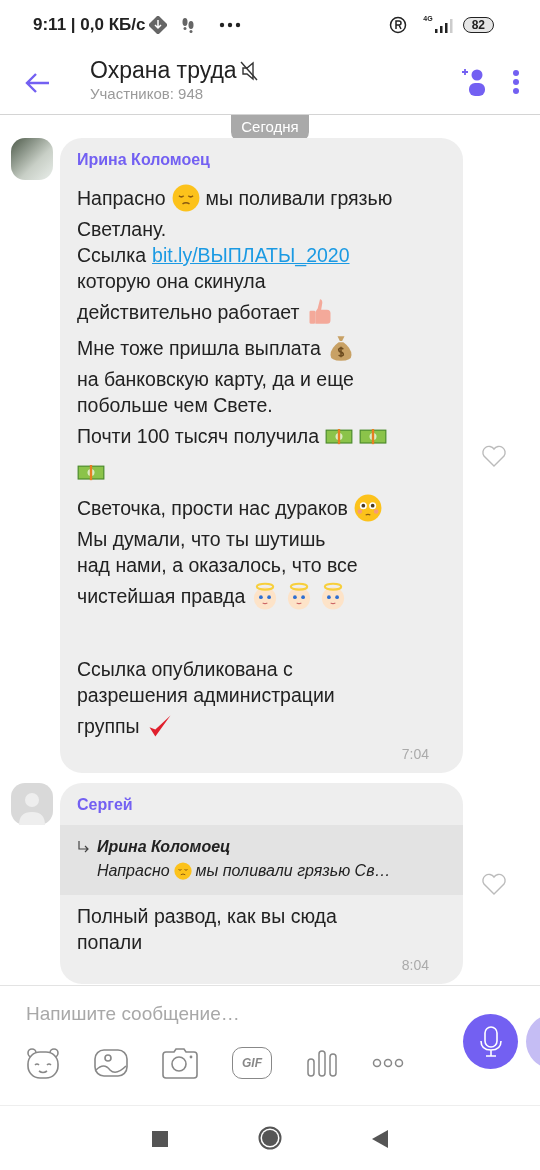 The height and width of the screenshot is (1170, 540). Describe the element at coordinates (443, 25) in the screenshot. I see `signal-icon` at that location.